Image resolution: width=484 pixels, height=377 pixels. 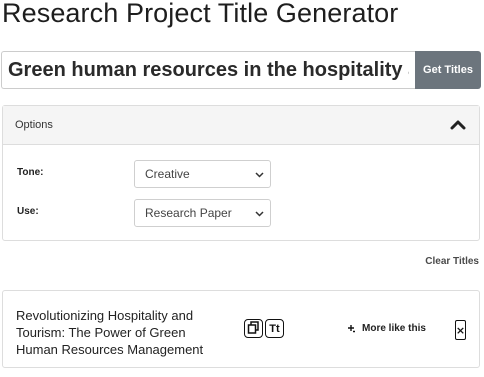 What do you see at coordinates (167, 174) in the screenshot?
I see `tone-select-value: Creative` at bounding box center [167, 174].